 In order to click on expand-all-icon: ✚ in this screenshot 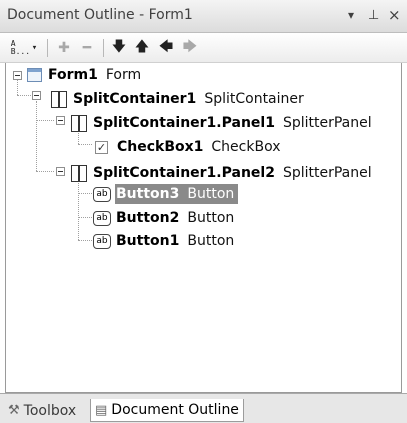, I will do `click(64, 48)`.